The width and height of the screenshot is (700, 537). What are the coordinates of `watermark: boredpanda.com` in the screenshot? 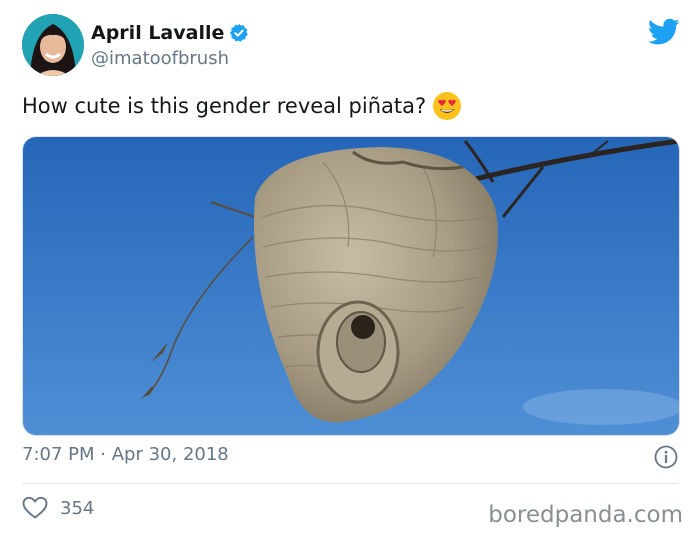 It's located at (585, 515).